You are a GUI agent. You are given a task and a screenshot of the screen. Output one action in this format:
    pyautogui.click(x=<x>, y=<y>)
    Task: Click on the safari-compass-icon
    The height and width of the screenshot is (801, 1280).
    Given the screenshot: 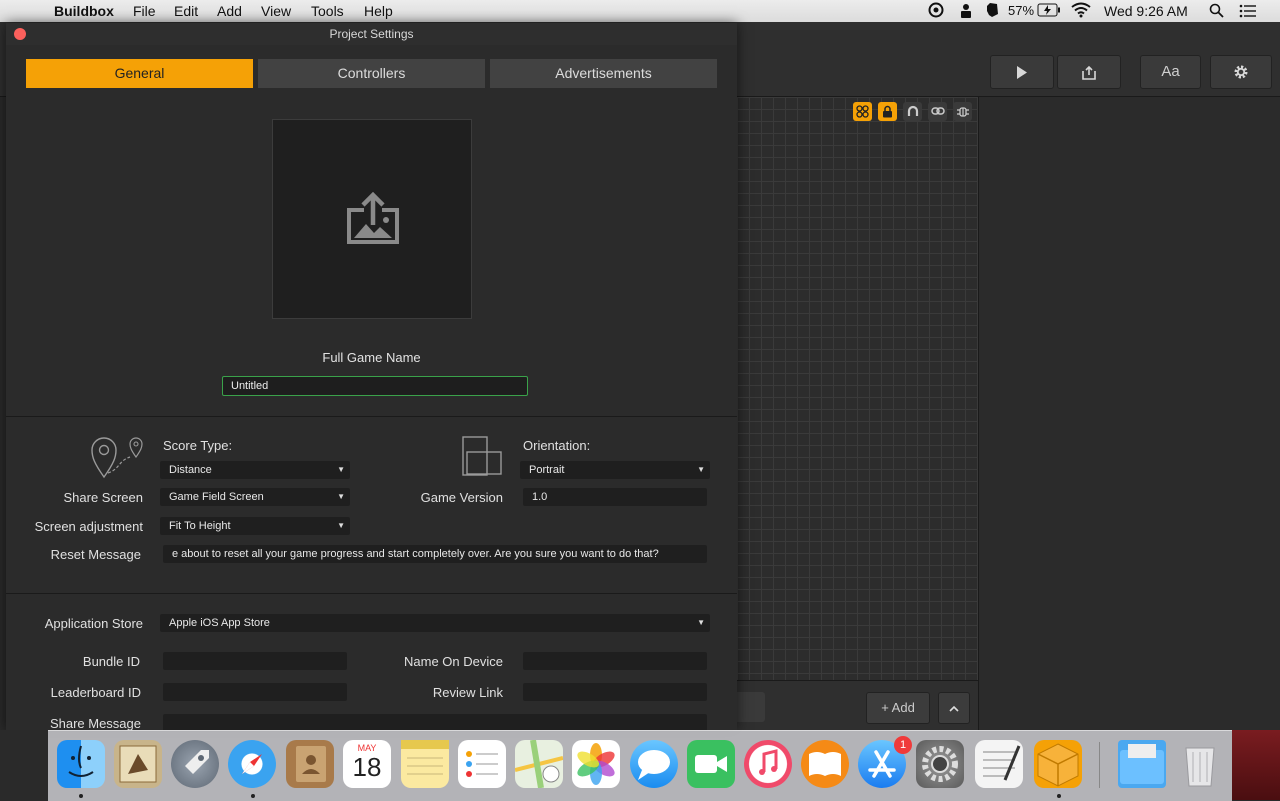 What is the action you would take?
    pyautogui.click(x=252, y=764)
    